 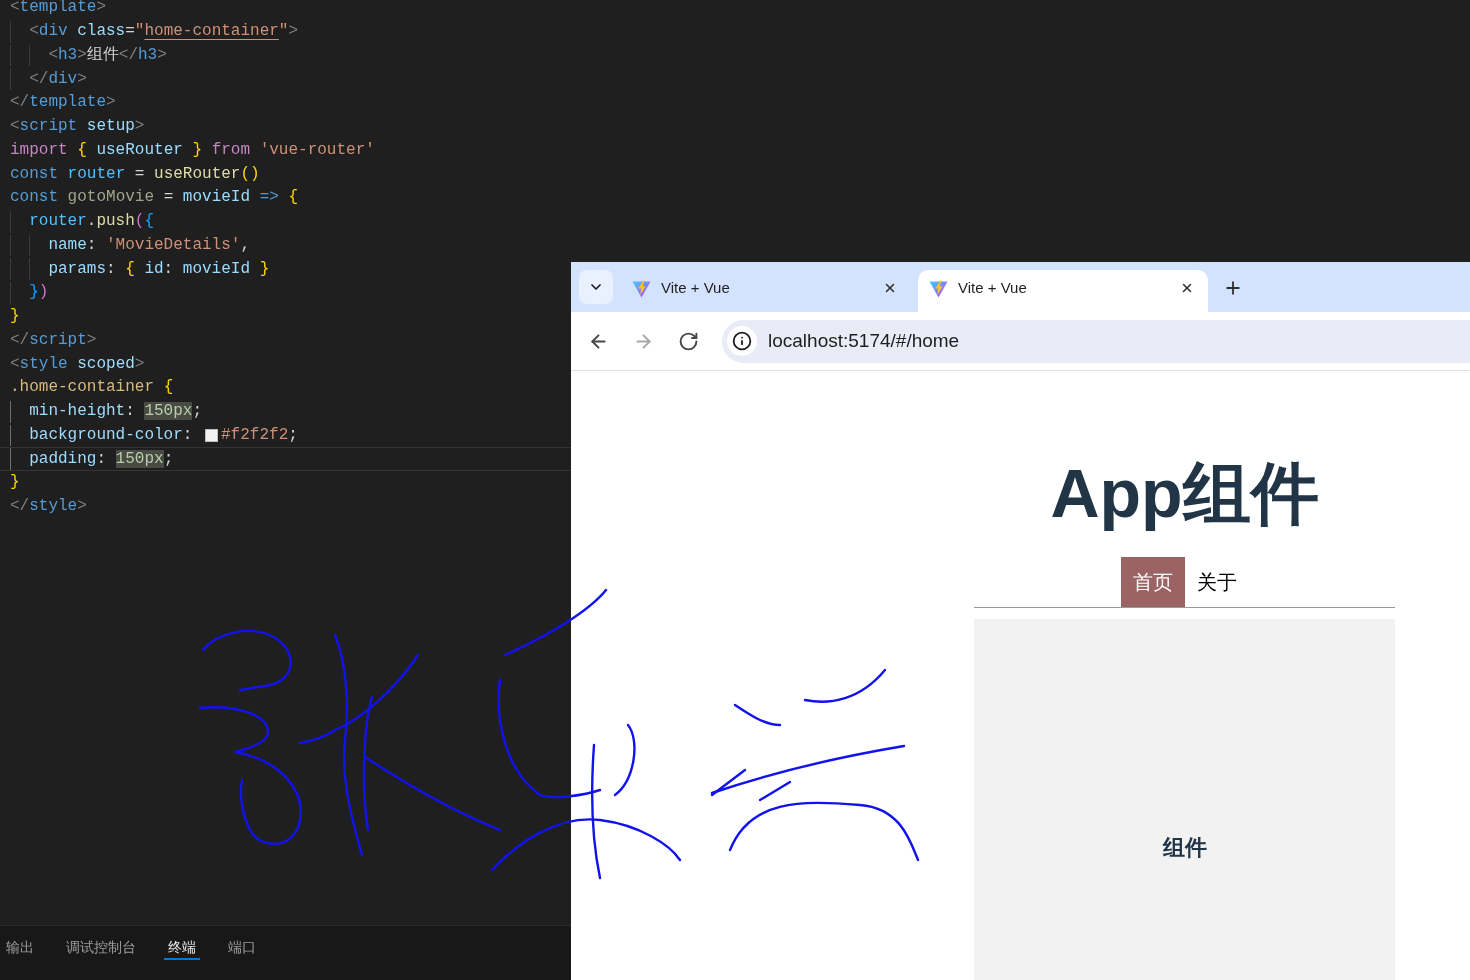 What do you see at coordinates (48, 507) in the screenshot?
I see `code-line: </style>` at bounding box center [48, 507].